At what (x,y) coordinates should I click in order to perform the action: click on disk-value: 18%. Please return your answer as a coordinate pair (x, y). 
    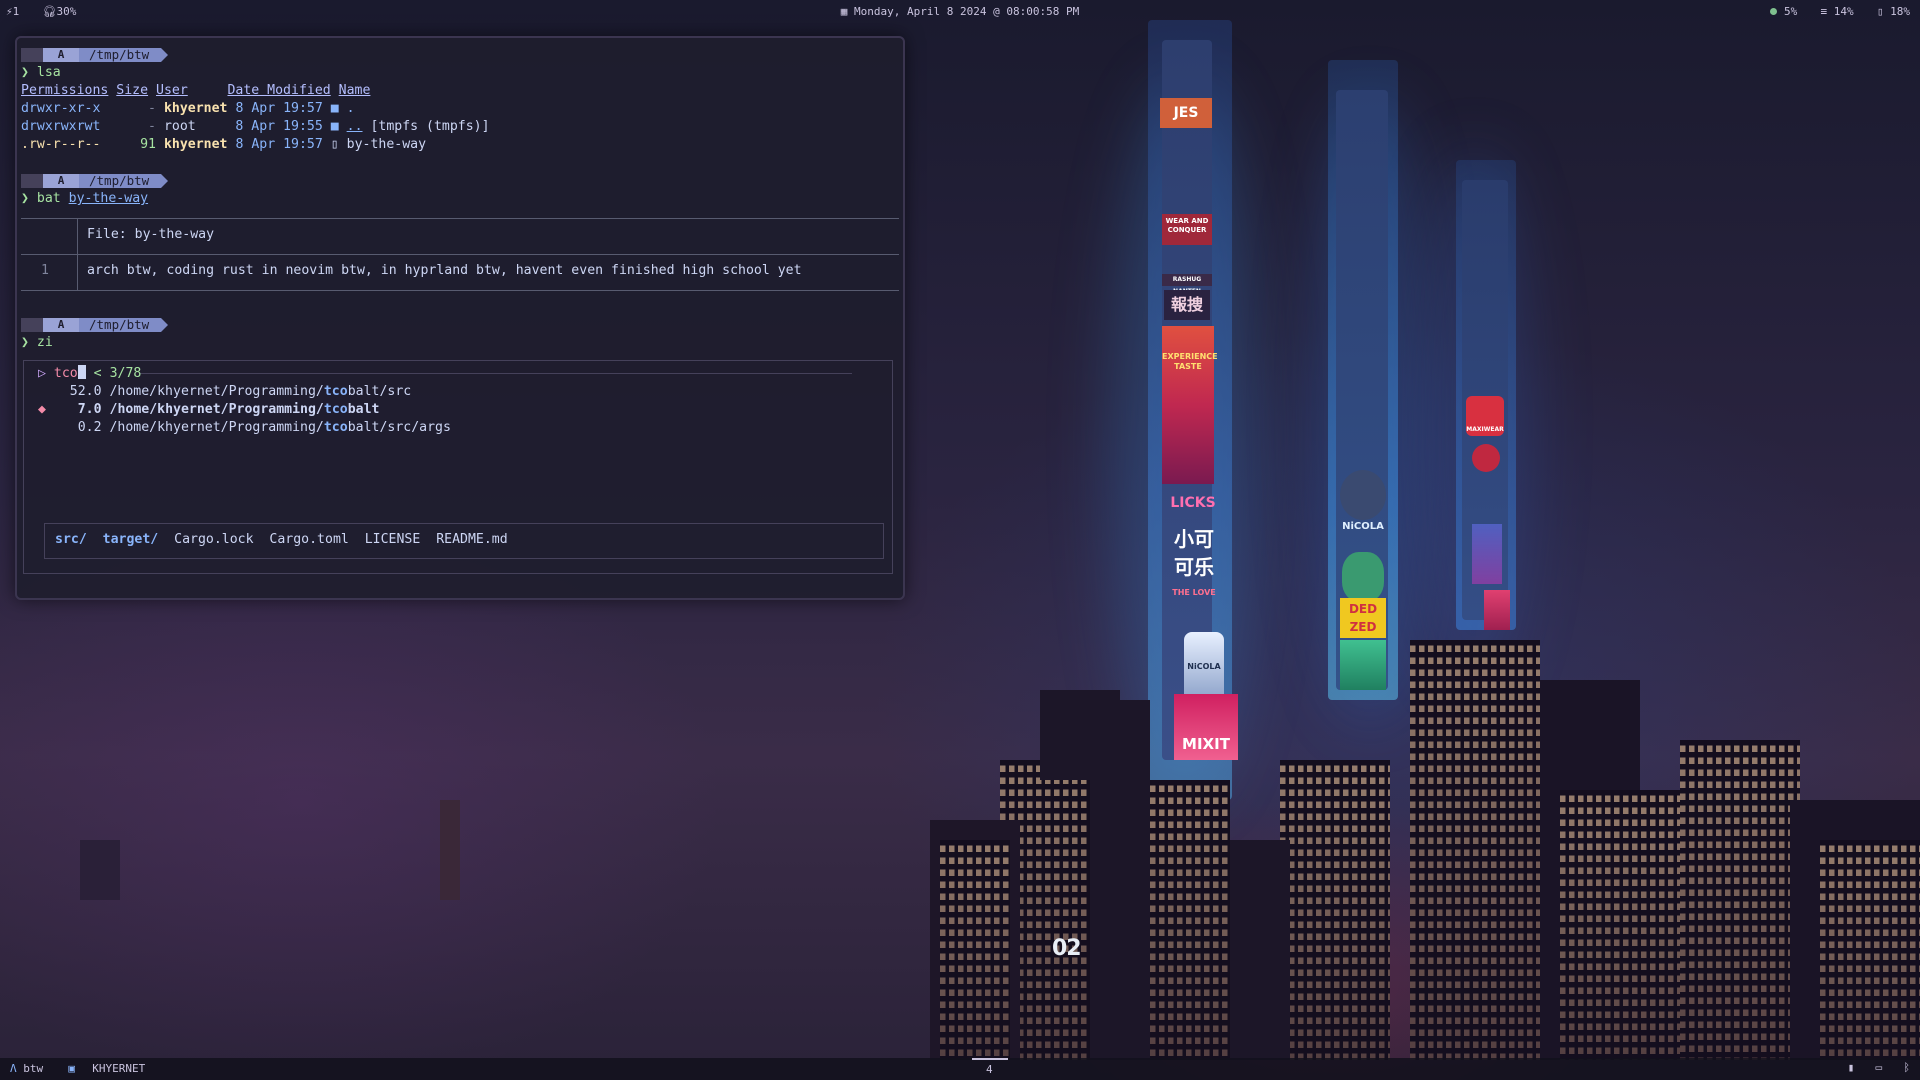
    Looking at the image, I should click on (1900, 11).